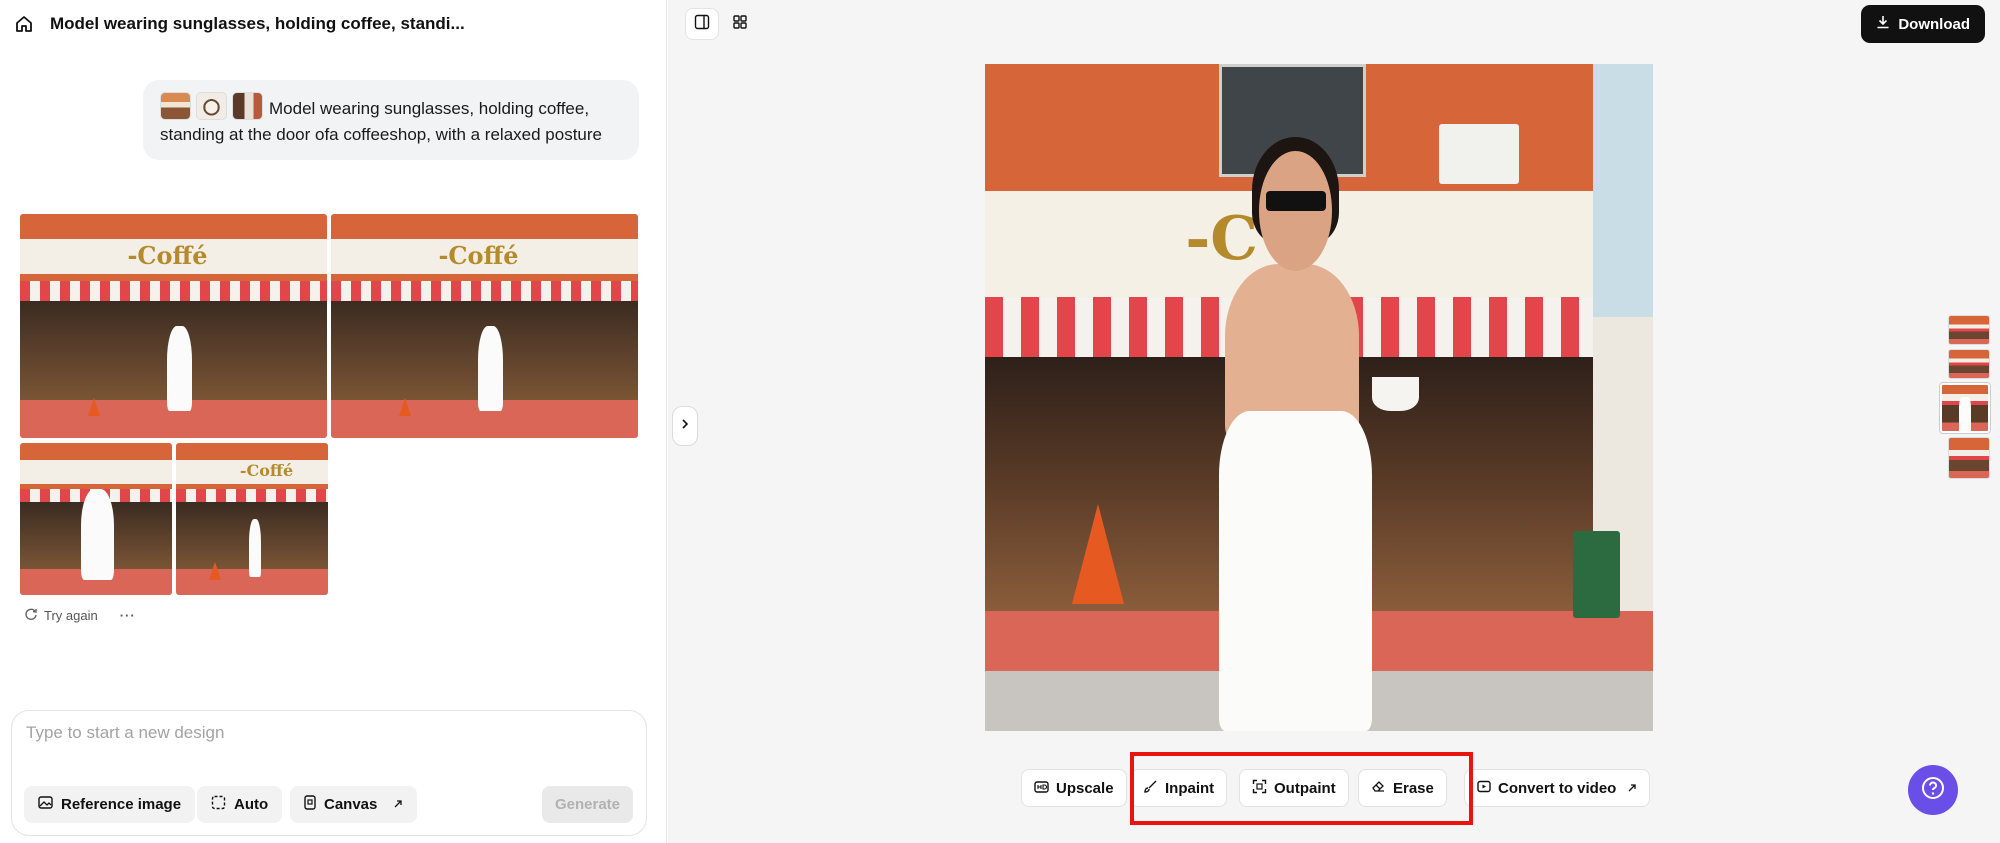  I want to click on eraser-icon, so click(1378, 788).